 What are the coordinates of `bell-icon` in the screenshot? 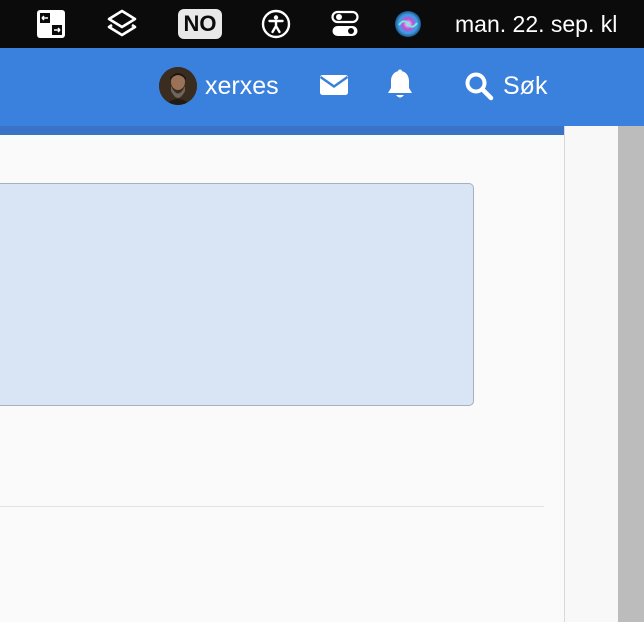 It's located at (400, 85).